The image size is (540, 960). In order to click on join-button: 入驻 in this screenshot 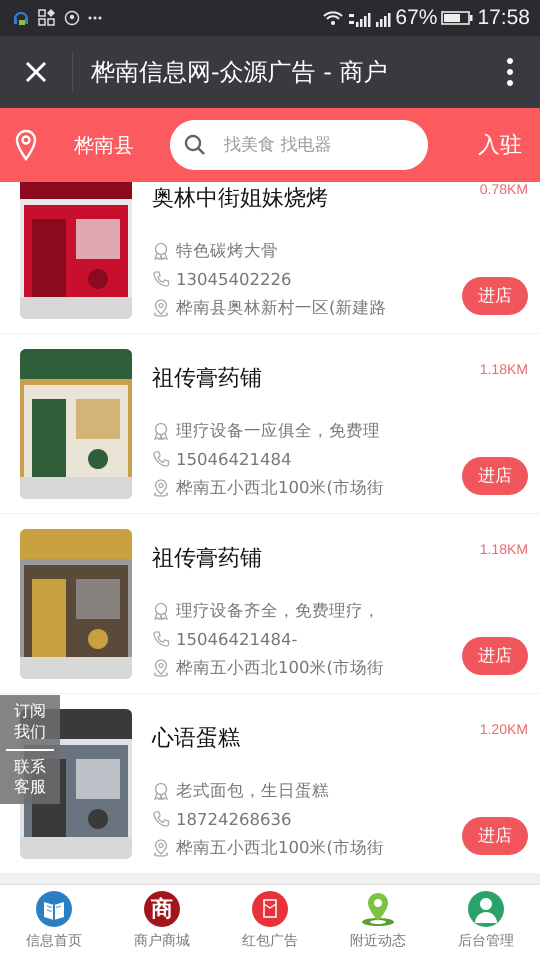, I will do `click(500, 145)`.